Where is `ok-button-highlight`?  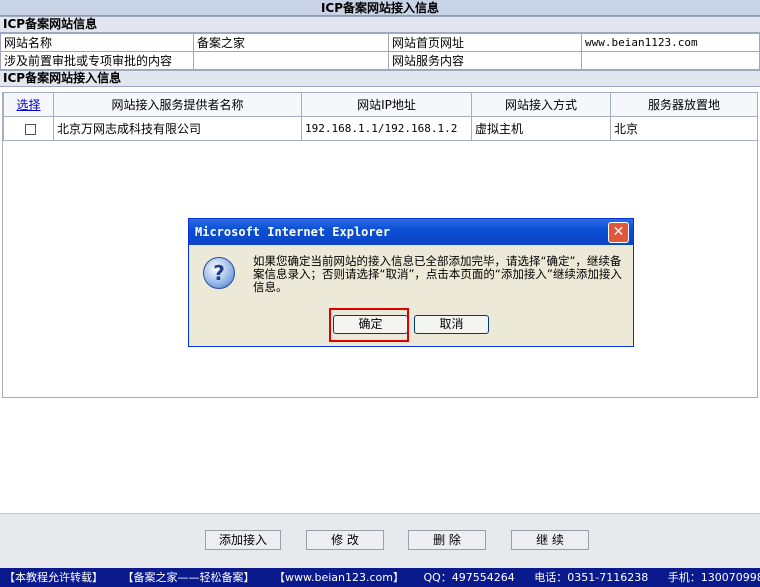 ok-button-highlight is located at coordinates (369, 325).